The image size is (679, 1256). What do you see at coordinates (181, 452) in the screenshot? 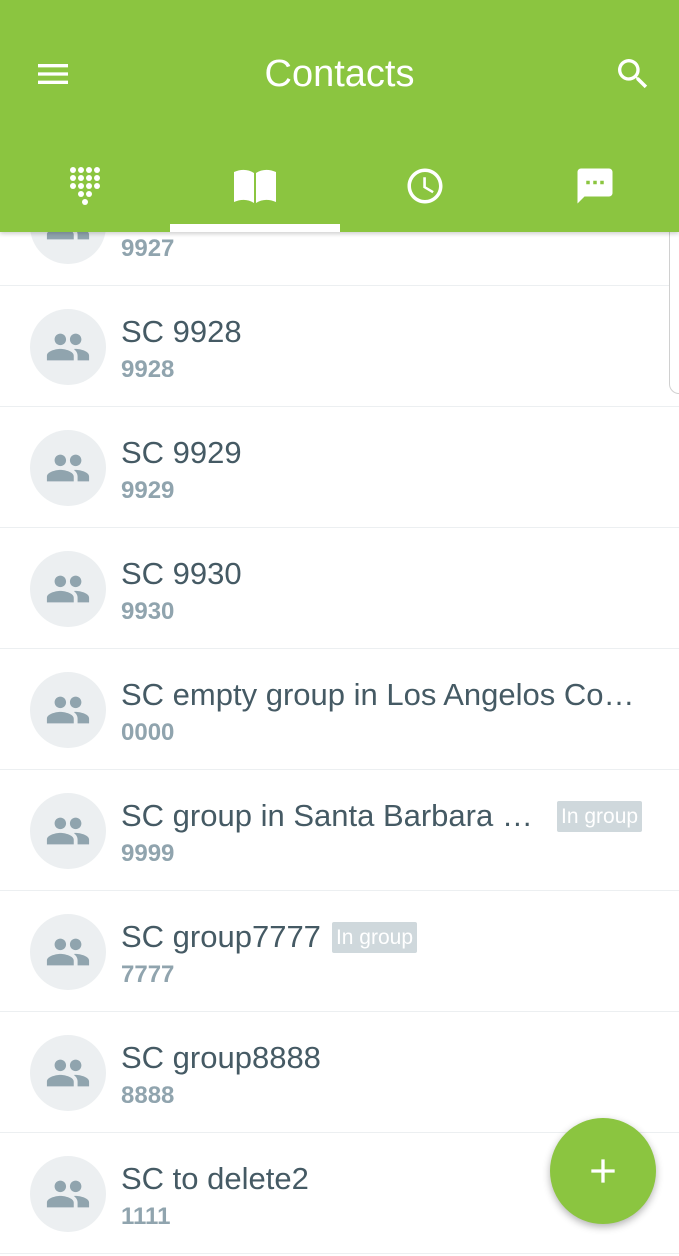
I see `contact-name: SC 9929` at bounding box center [181, 452].